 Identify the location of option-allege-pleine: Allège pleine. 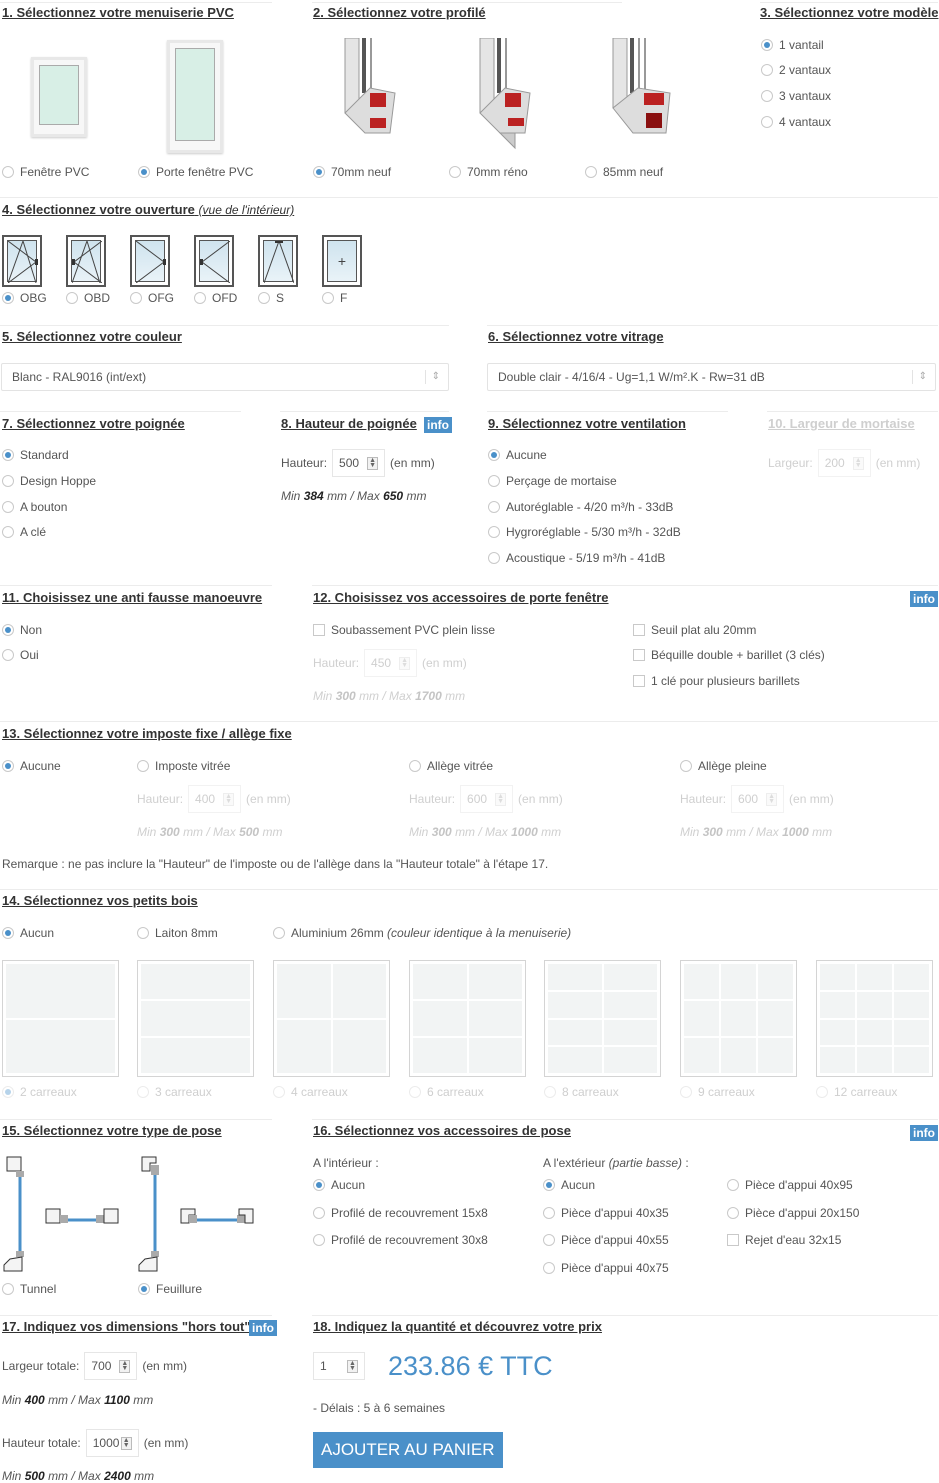
(723, 766).